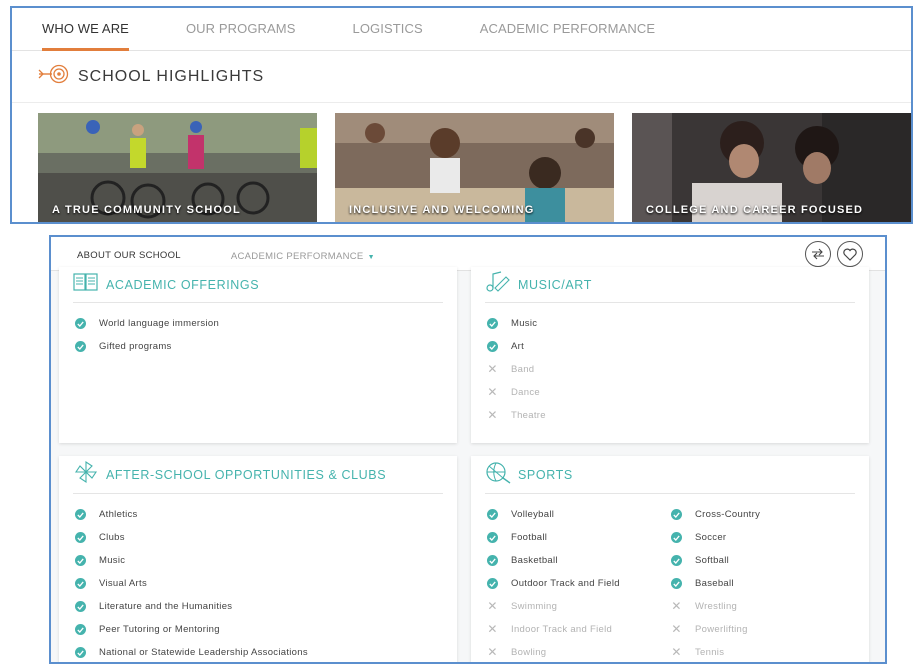  I want to click on caret-down-icon: ▼, so click(371, 257).